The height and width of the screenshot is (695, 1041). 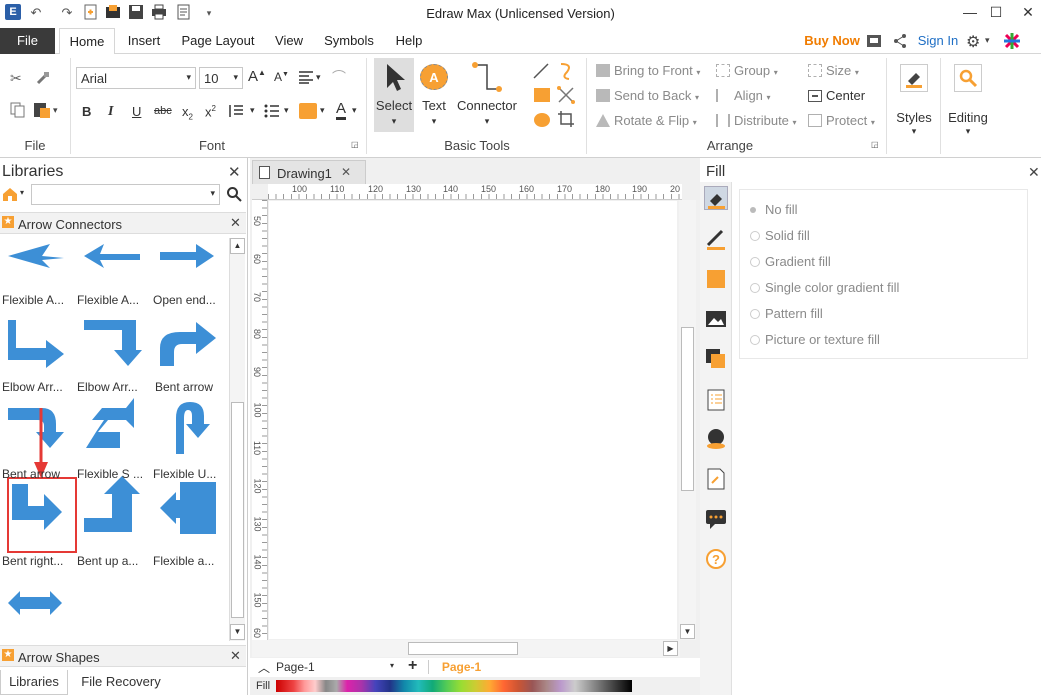 I want to click on note-icon, so click(x=716, y=479).